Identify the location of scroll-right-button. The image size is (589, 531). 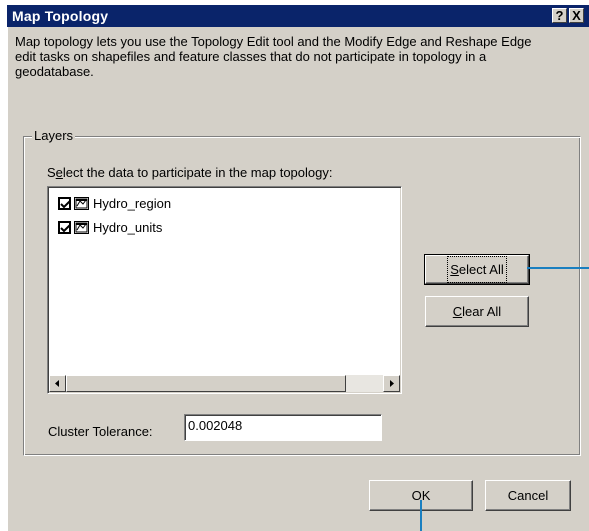
(391, 383).